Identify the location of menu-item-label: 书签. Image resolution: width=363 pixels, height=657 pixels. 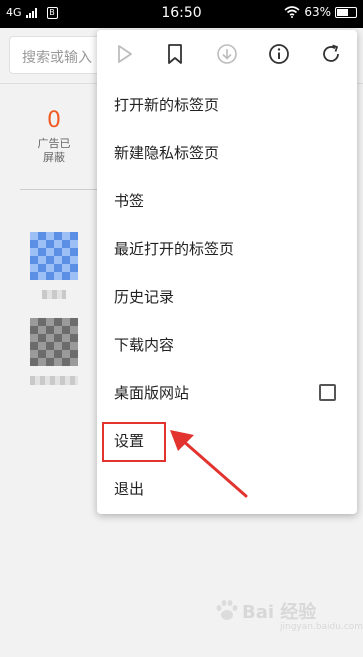
(129, 201).